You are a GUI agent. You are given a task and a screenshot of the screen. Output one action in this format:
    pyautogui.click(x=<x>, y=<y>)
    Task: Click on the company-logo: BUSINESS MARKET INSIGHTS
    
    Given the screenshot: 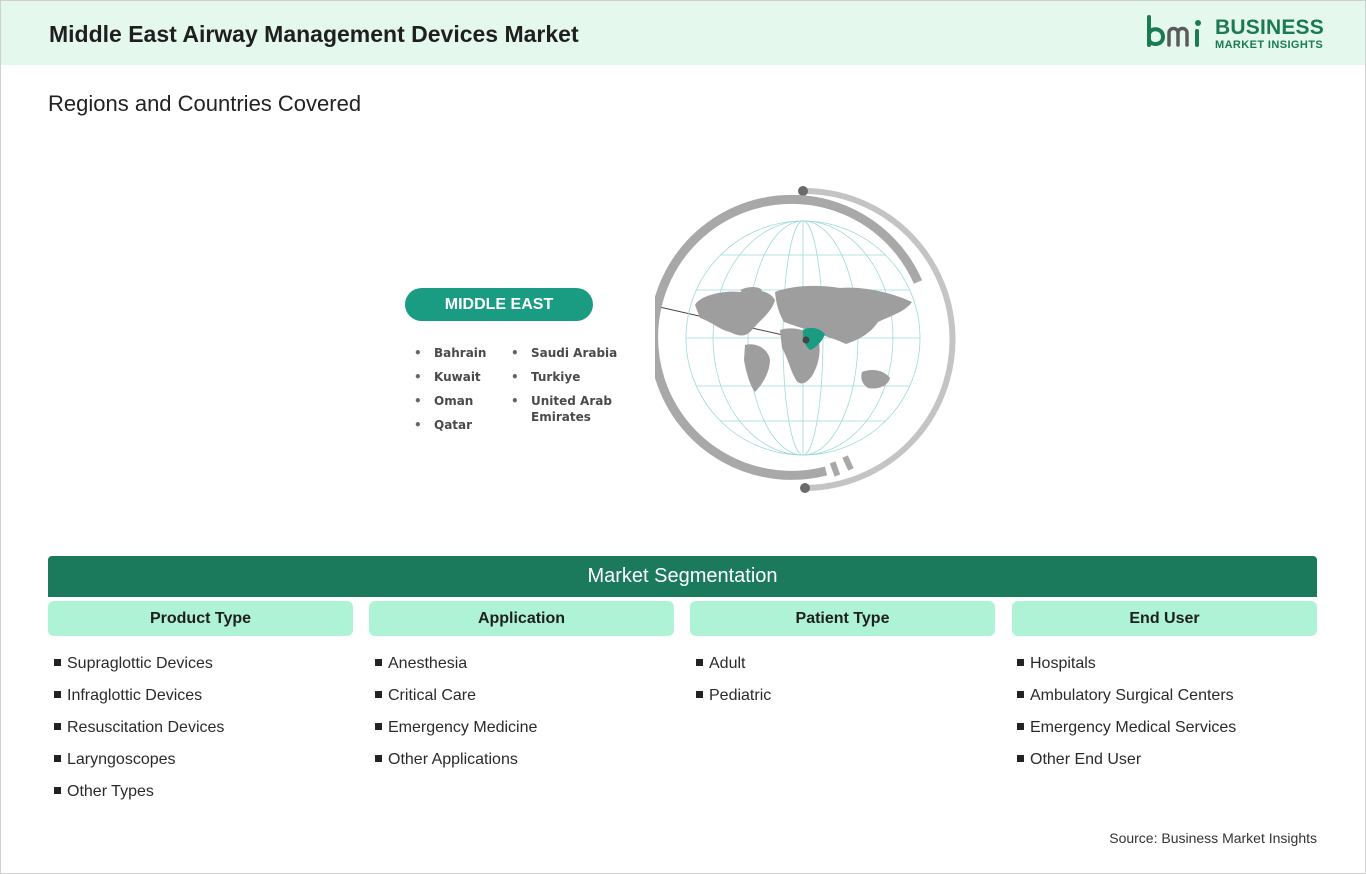 What is the action you would take?
    pyautogui.click(x=1235, y=35)
    